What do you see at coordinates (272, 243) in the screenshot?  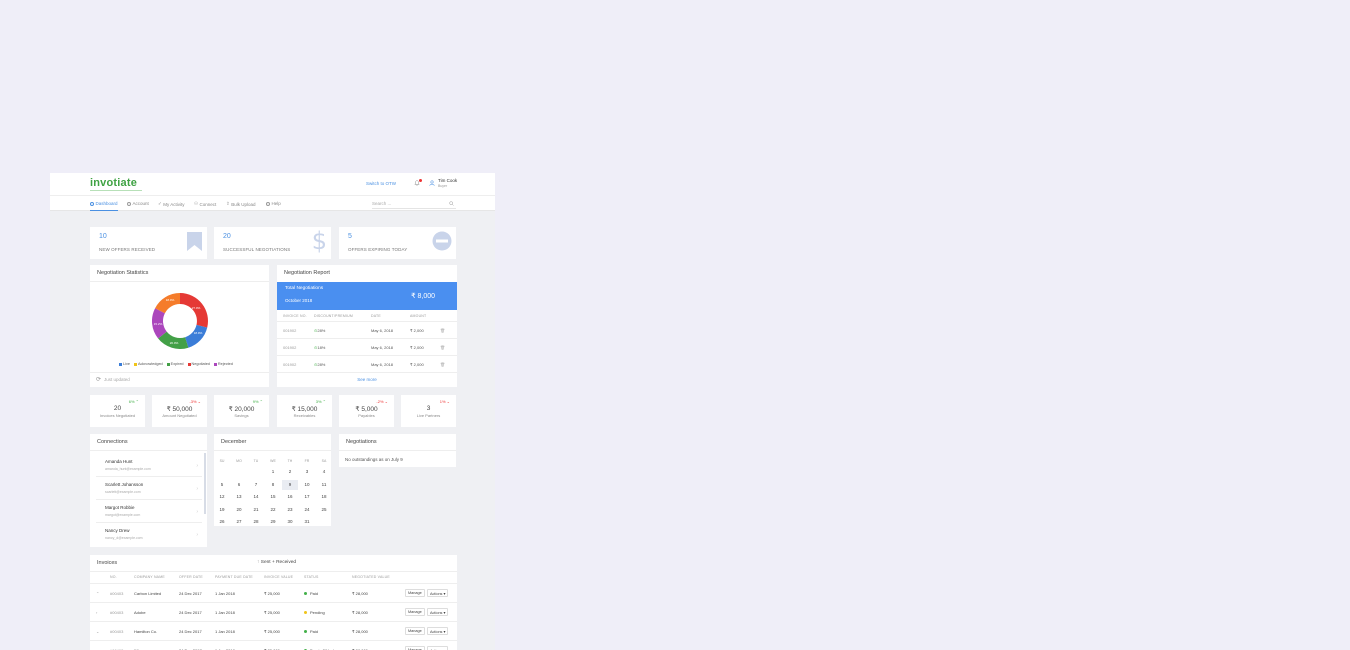 I see `stat-card-successful-negotiations: 20 SUCCESSFUL NEGOTIATIONS $` at bounding box center [272, 243].